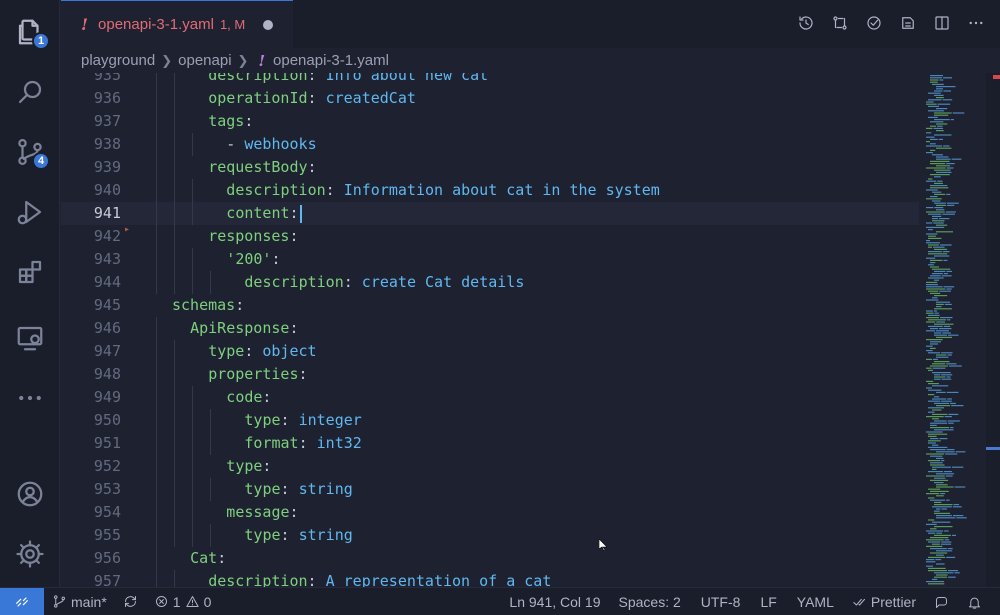 This screenshot has height=615, width=1000. I want to click on sync-button, so click(130, 601).